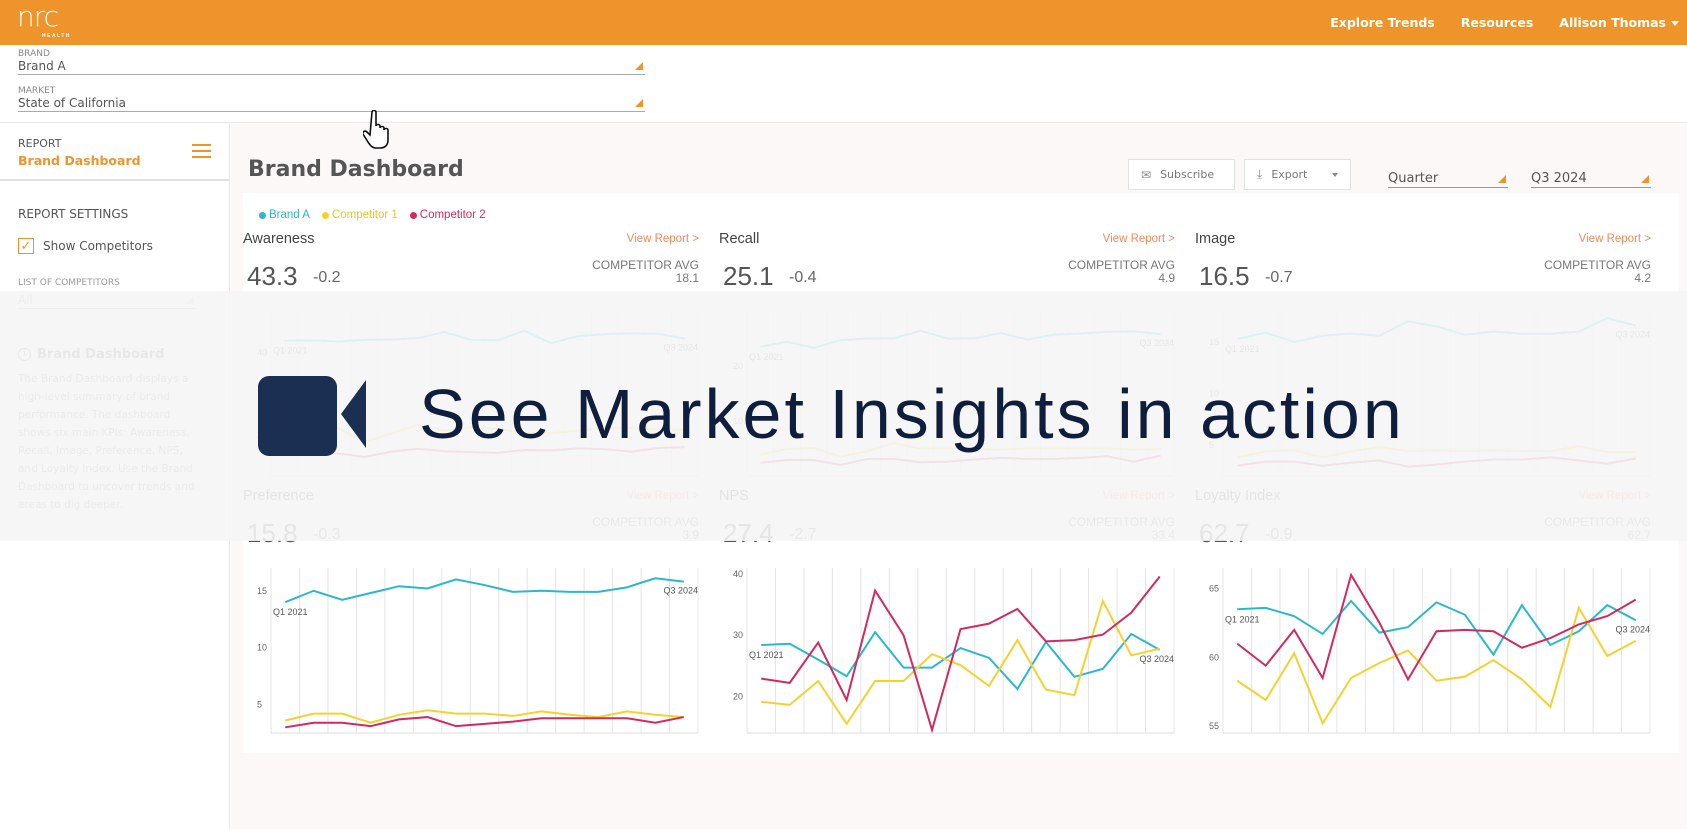  I want to click on competitor-avg-value: 4.9, so click(1166, 278).